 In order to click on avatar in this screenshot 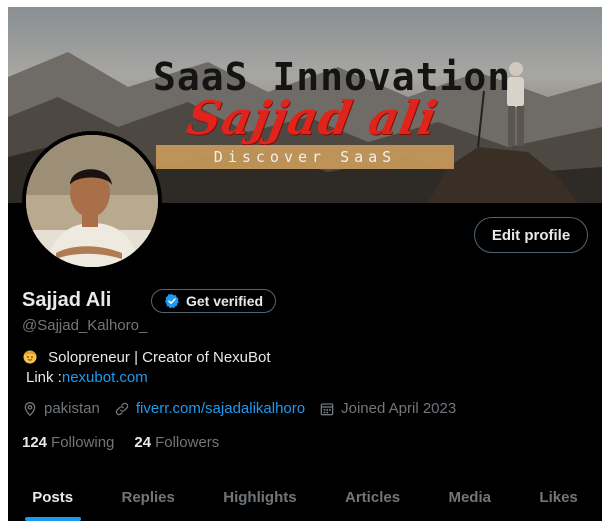, I will do `click(92, 201)`.